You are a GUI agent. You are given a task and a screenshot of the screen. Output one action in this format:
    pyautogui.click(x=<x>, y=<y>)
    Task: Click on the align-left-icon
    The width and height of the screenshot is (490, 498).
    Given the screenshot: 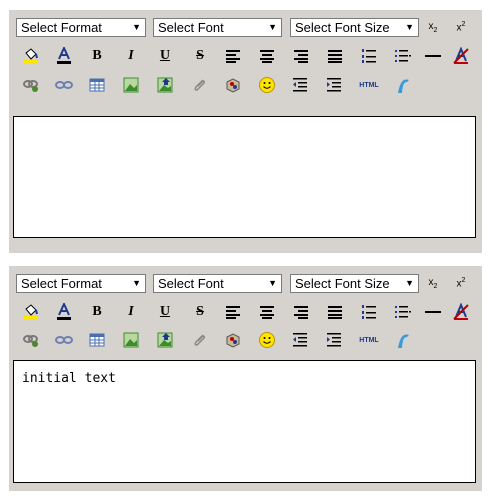 What is the action you would take?
    pyautogui.click(x=233, y=312)
    